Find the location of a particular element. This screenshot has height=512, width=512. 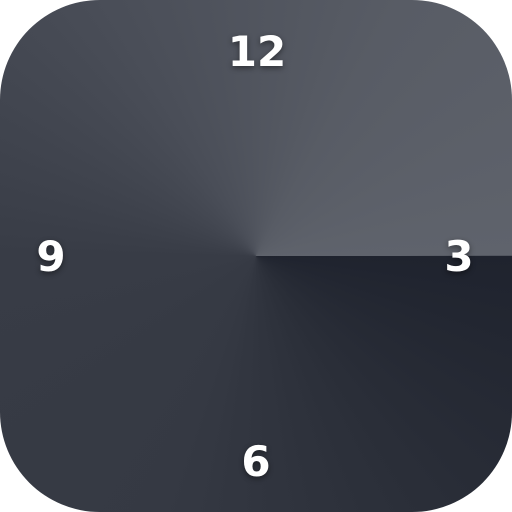

hour-label-12: 12 is located at coordinates (257, 51).